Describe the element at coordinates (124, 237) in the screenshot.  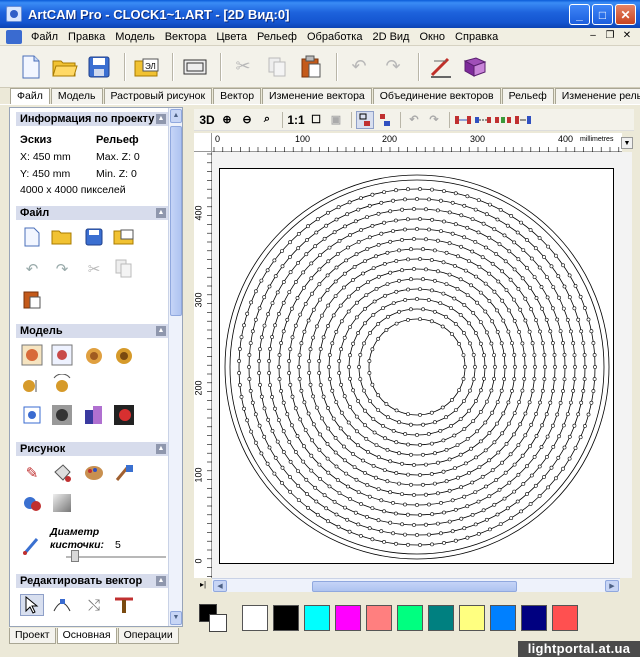
I see `import-image-icon` at that location.